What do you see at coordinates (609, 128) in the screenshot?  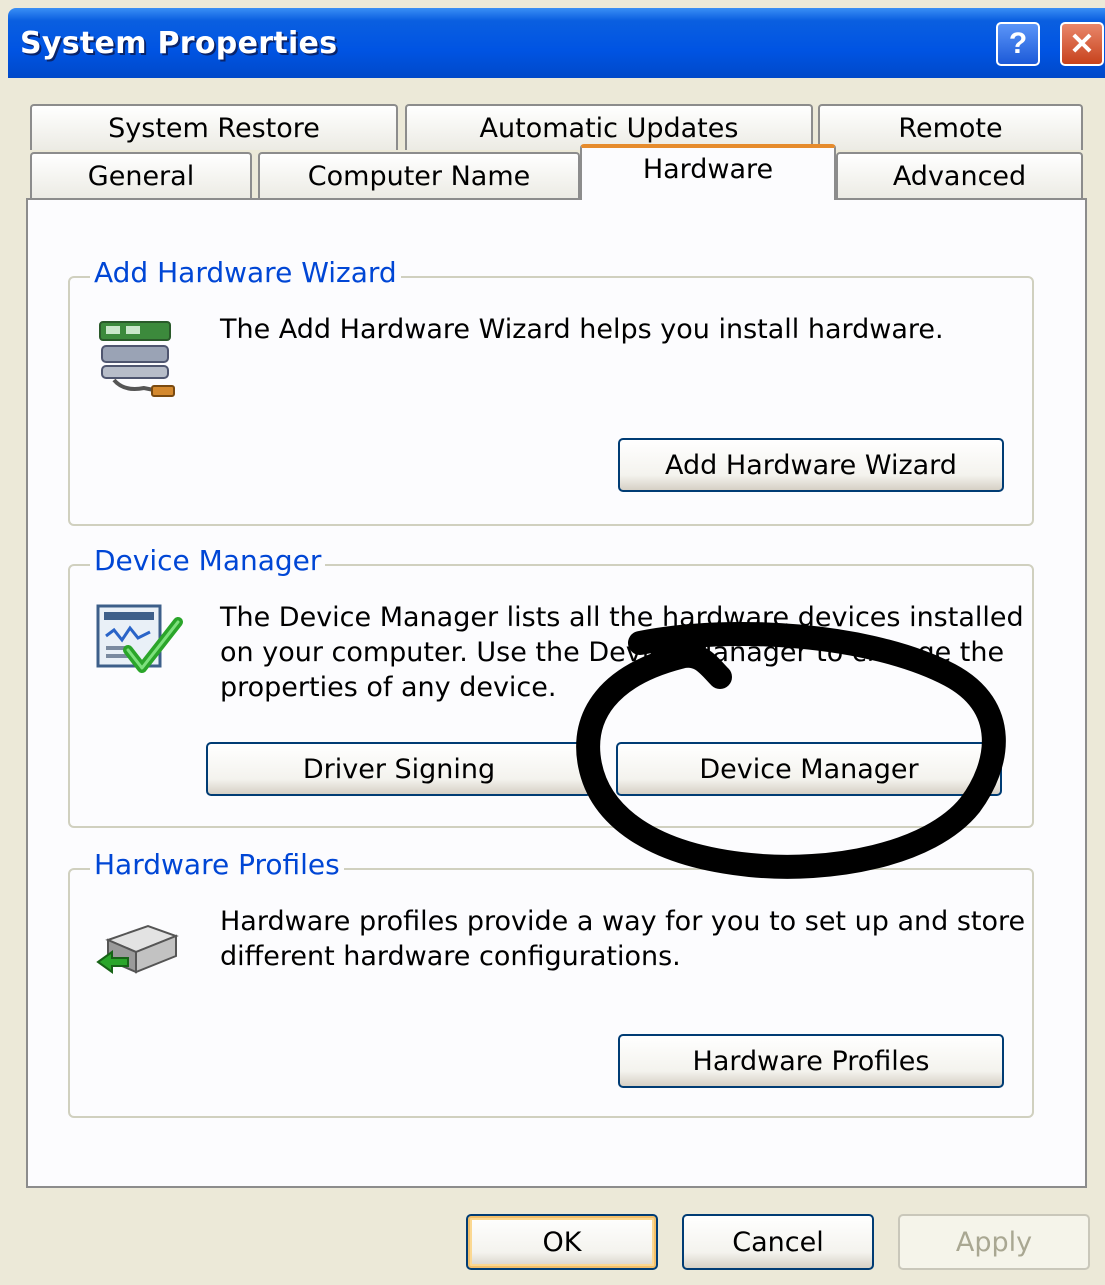 I see `tab-label: Automatic Updates` at bounding box center [609, 128].